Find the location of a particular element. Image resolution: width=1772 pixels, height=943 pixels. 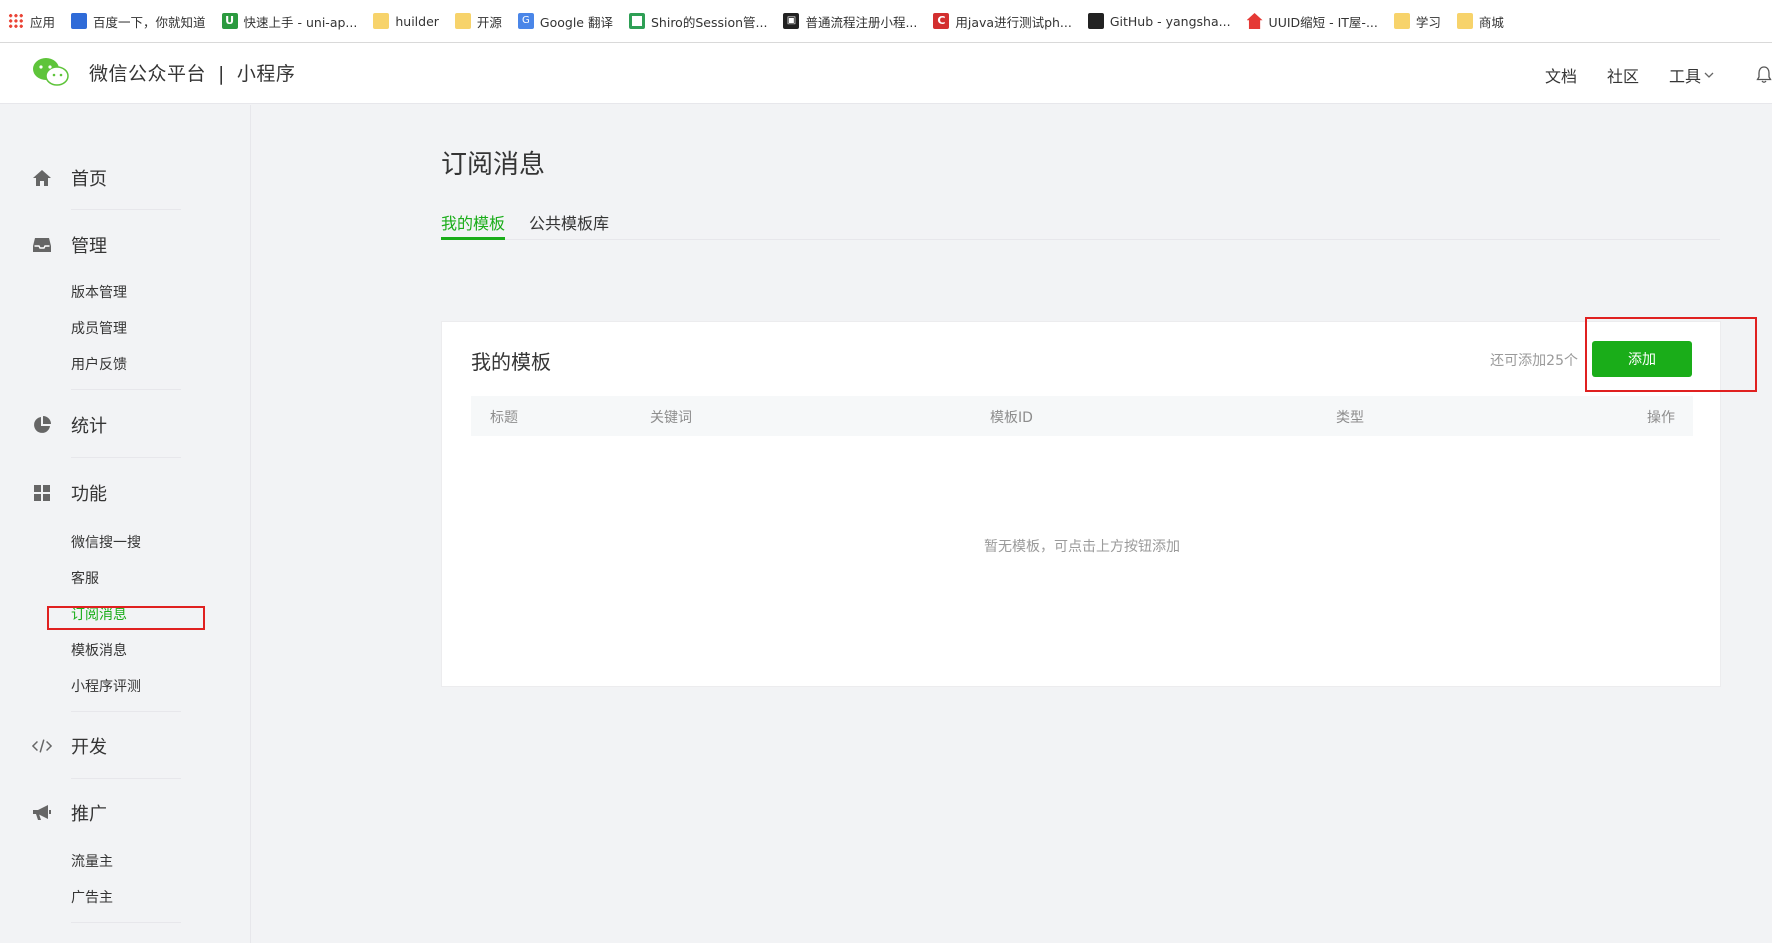

grid-icon is located at coordinates (42, 493).